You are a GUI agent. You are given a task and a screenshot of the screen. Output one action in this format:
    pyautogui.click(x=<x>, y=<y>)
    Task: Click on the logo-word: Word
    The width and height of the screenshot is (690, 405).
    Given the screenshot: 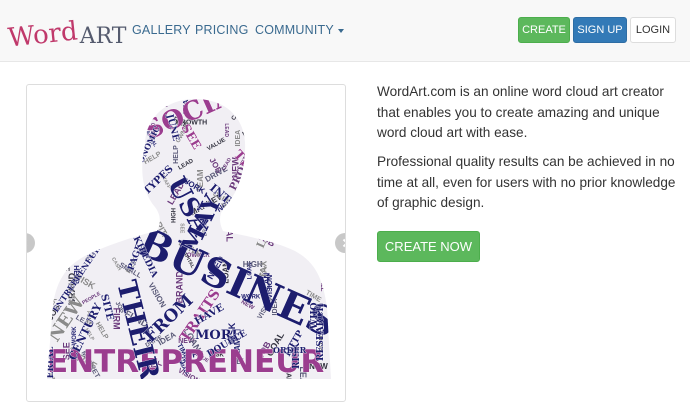 What is the action you would take?
    pyautogui.click(x=43, y=35)
    